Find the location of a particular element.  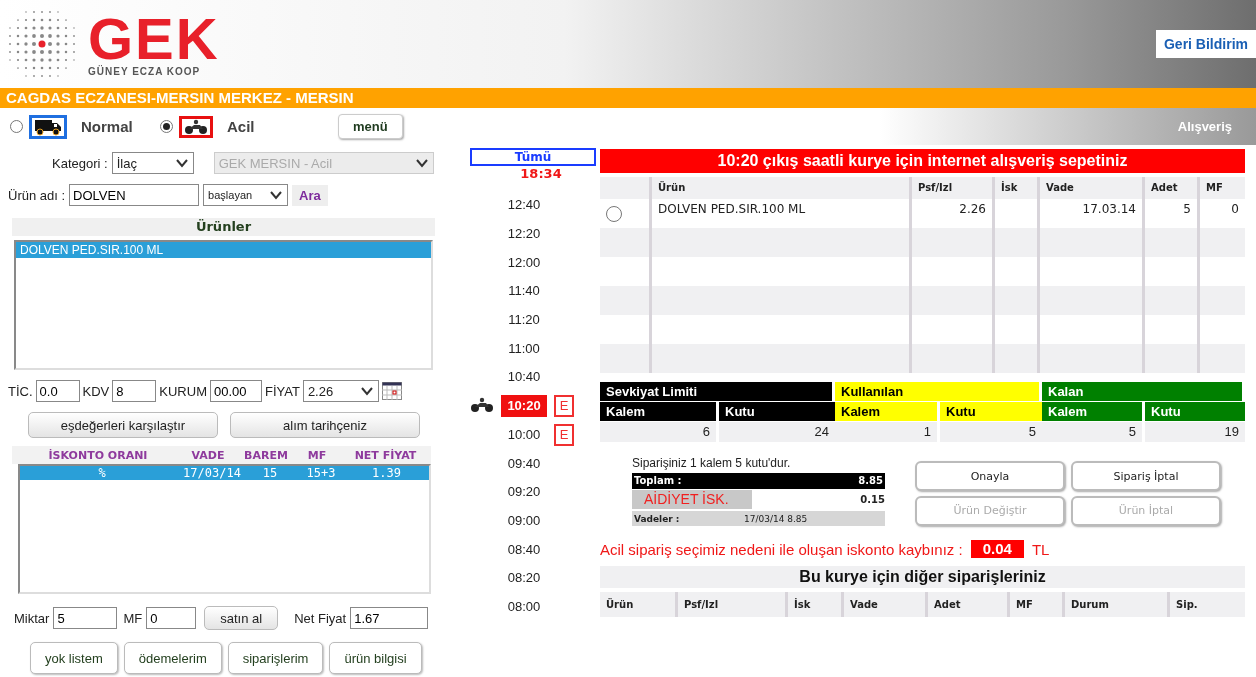

option-label: Normal is located at coordinates (107, 126).